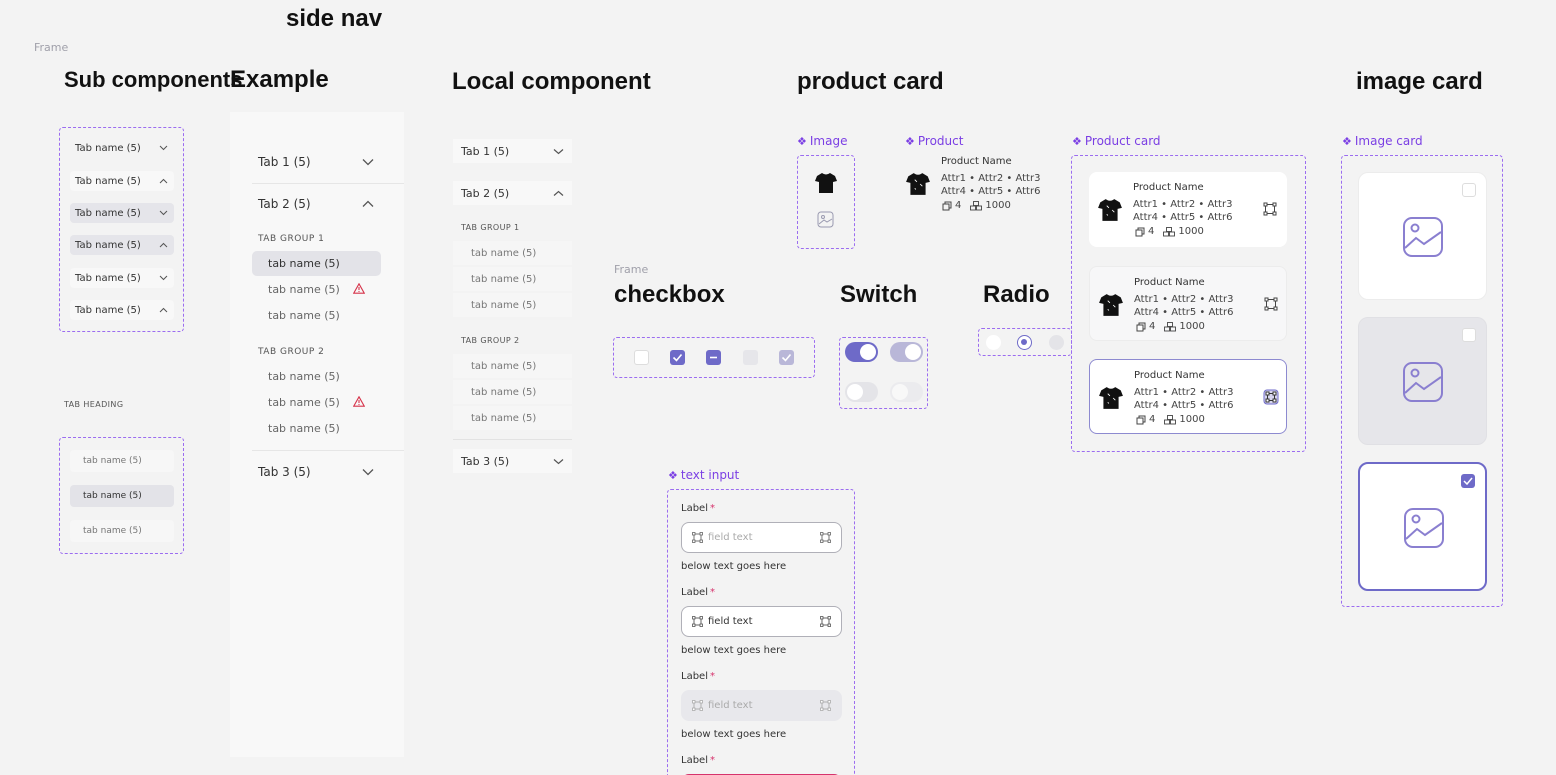 This screenshot has width=1556, height=775. What do you see at coordinates (730, 537) in the screenshot?
I see `field-value: field text` at bounding box center [730, 537].